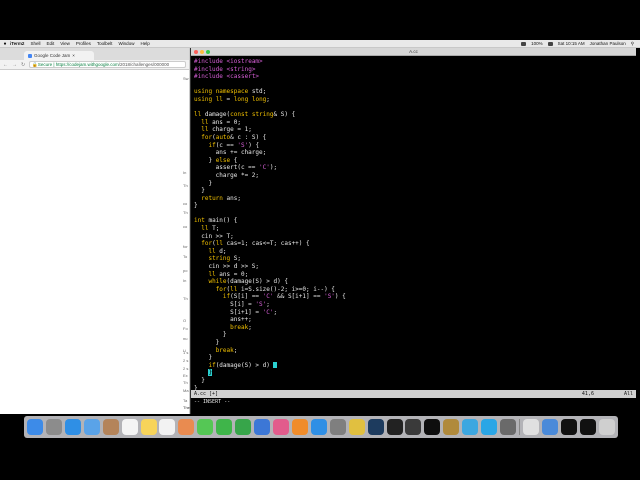  What do you see at coordinates (280, 427) in the screenshot?
I see `itunes-icon` at bounding box center [280, 427].